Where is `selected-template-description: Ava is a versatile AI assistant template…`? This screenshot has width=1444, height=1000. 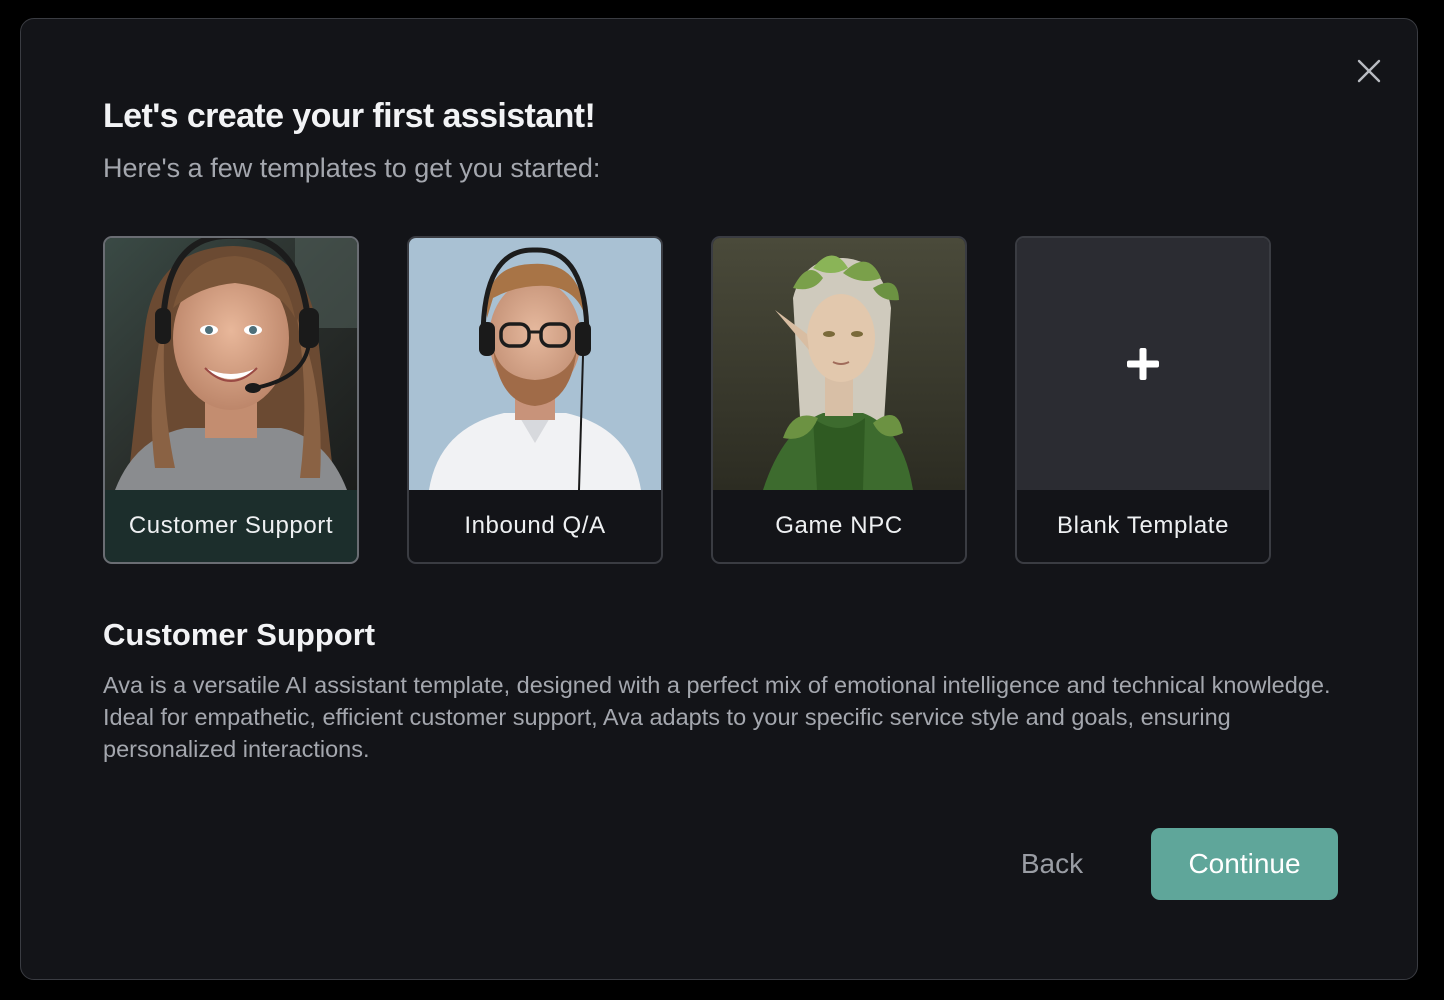
selected-template-description: Ava is a versatile AI assistant template… is located at coordinates (717, 717).